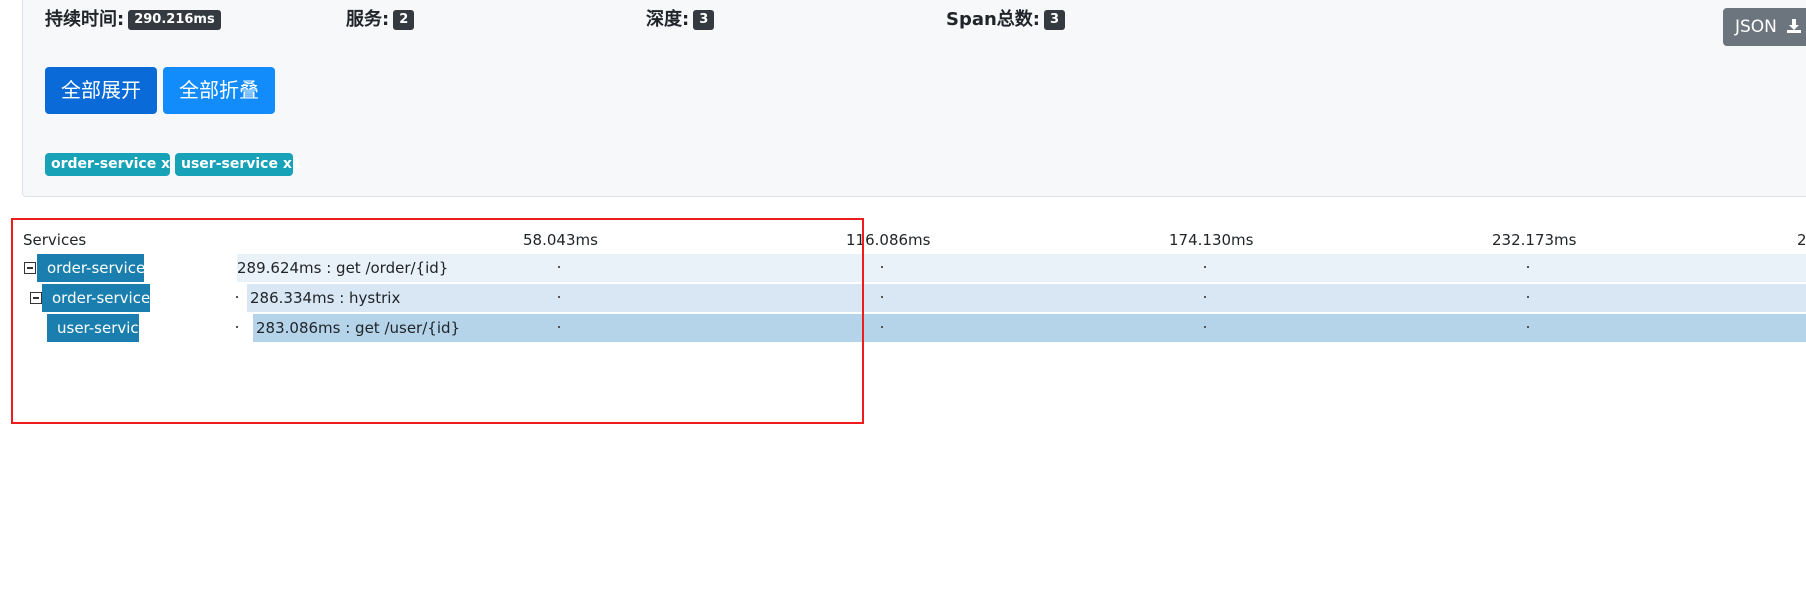  Describe the element at coordinates (343, 268) in the screenshot. I see `span-description: 289.624ms : get /order/{id}` at that location.